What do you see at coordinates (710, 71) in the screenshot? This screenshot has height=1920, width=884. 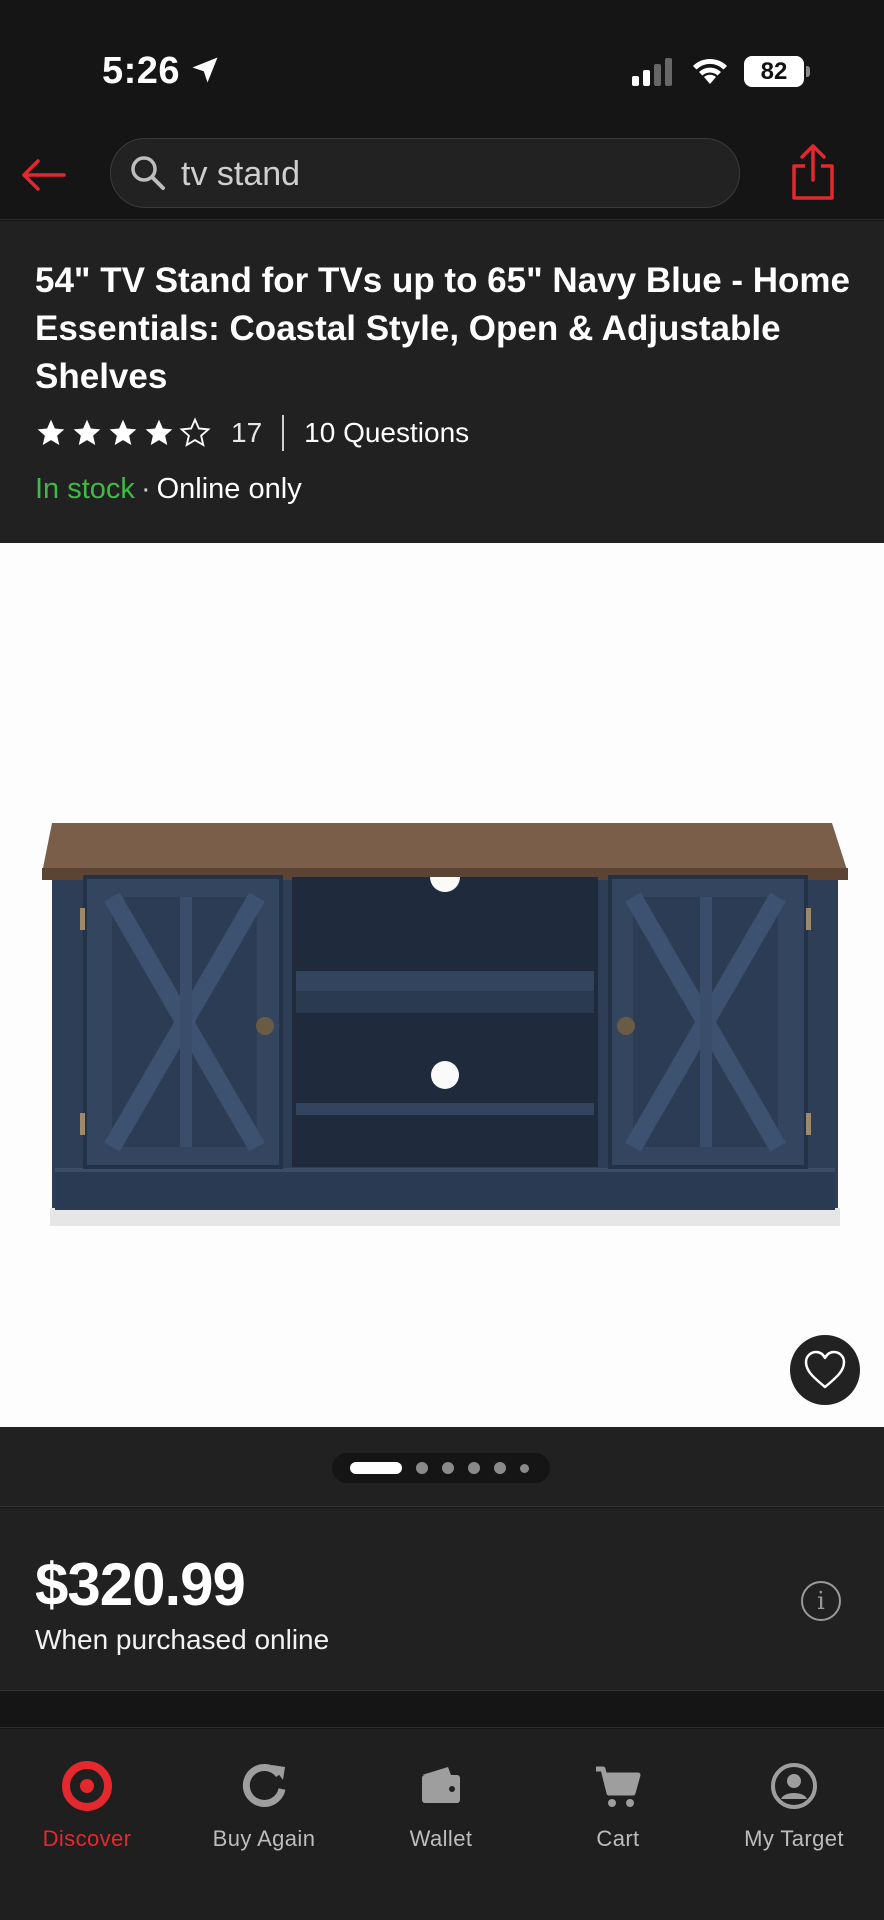 I see `wifi-icon` at bounding box center [710, 71].